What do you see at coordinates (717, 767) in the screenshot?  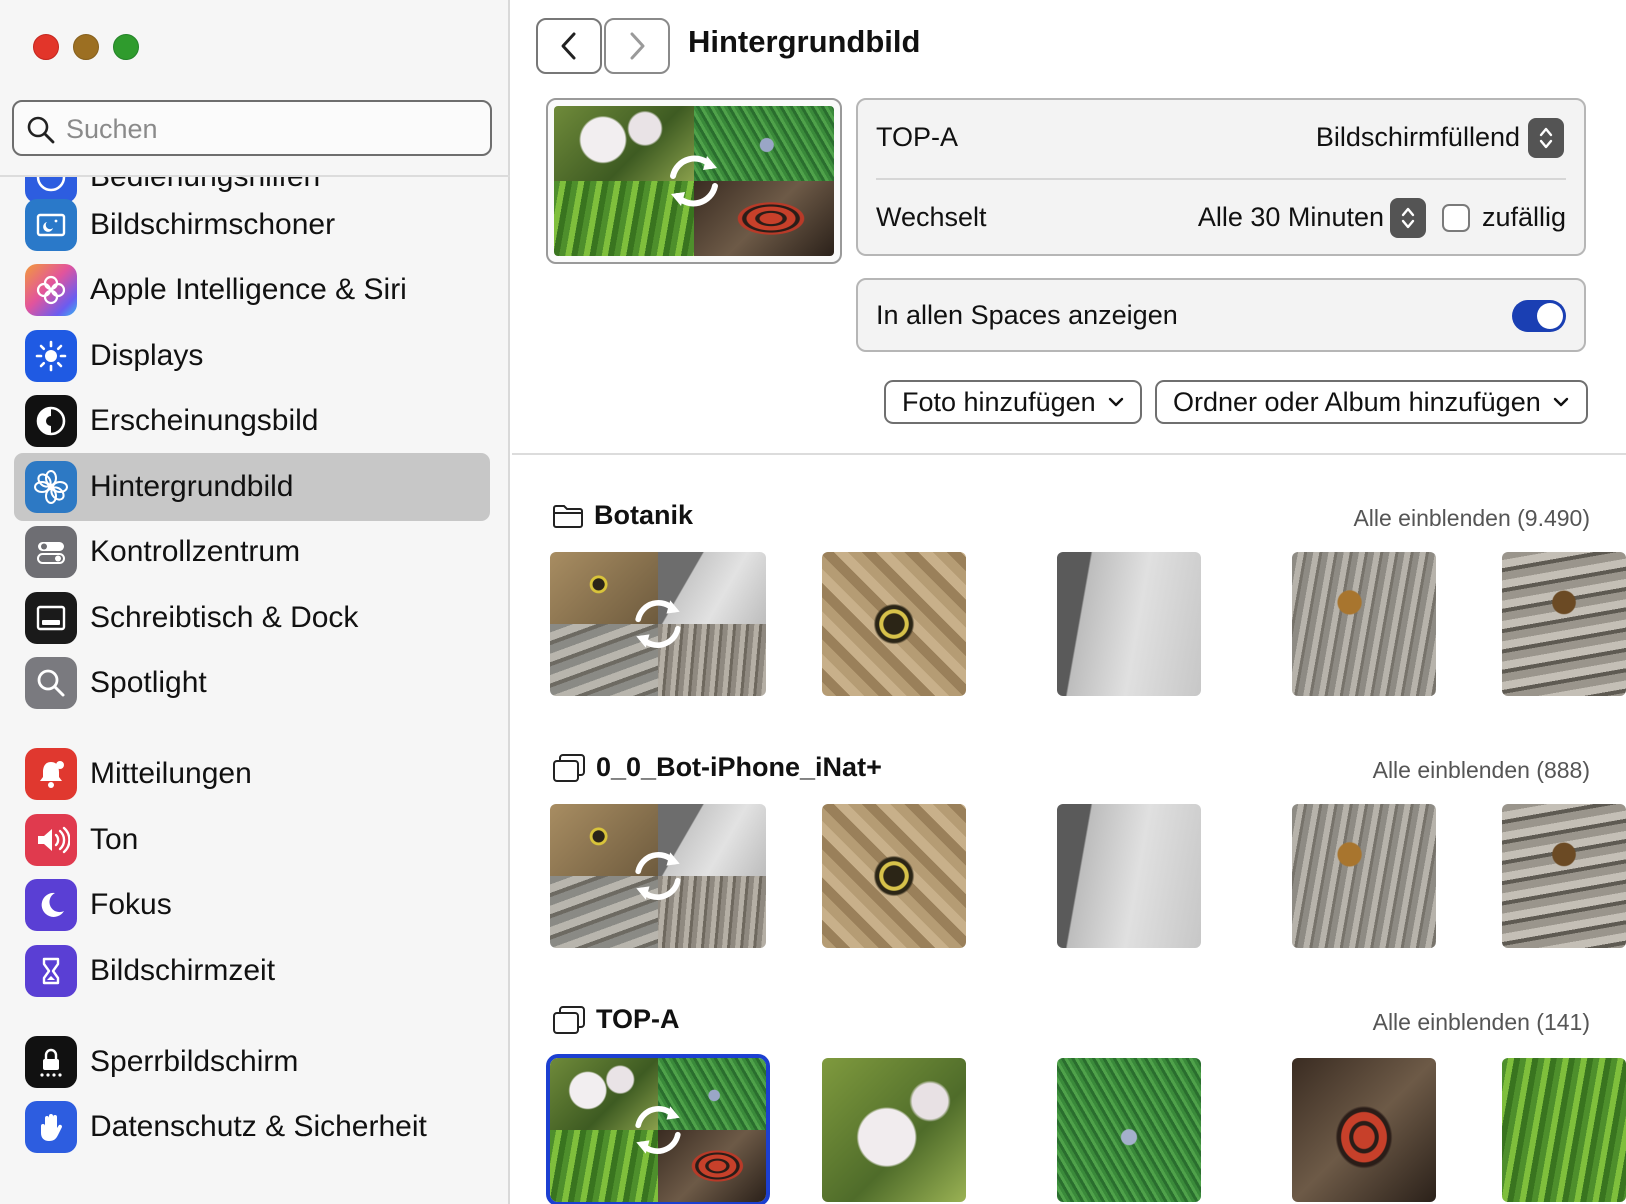 I see `section-title-0-0-bot-iphone-inat: 0_0_Bot-iPhone_iNat+` at bounding box center [717, 767].